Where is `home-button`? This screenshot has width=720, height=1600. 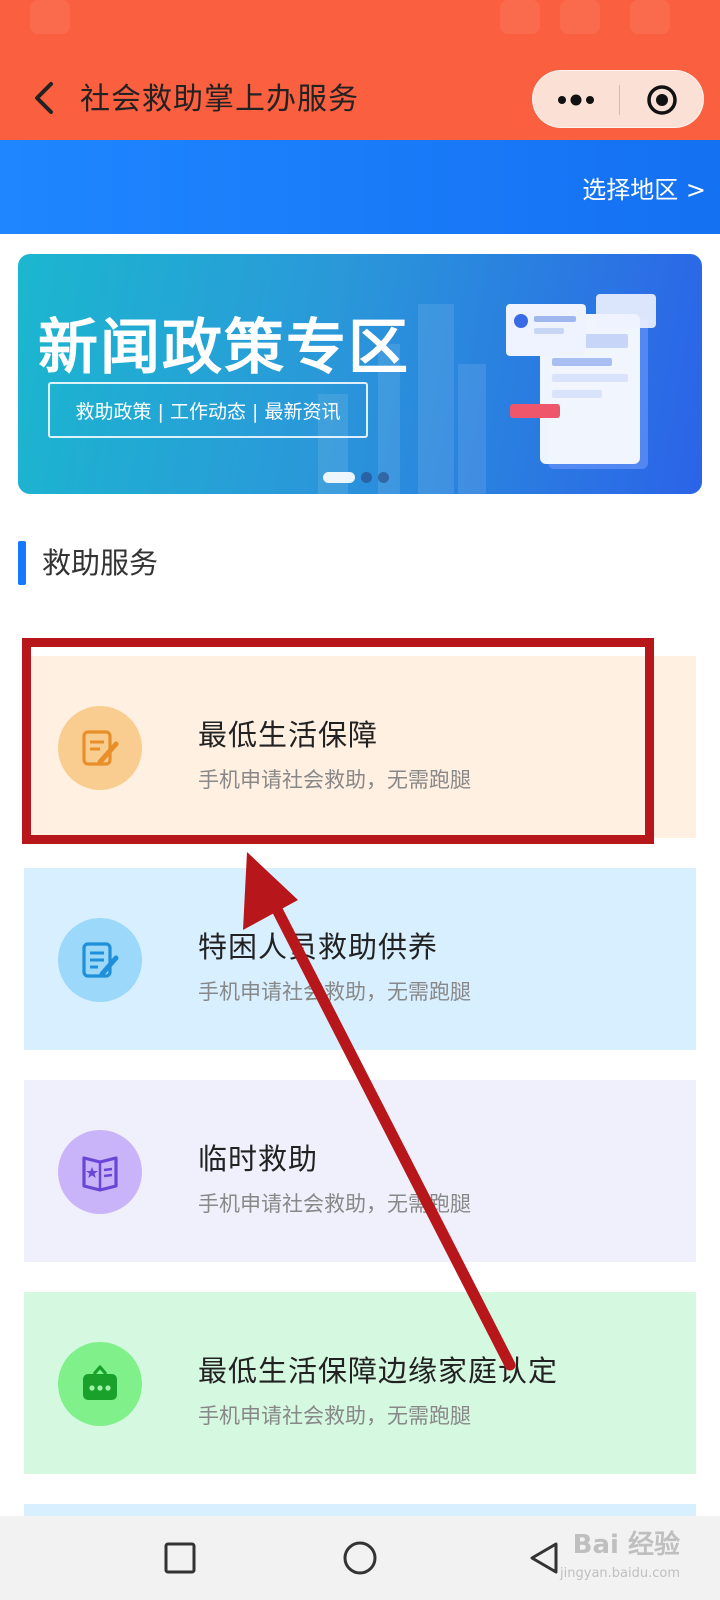 home-button is located at coordinates (360, 1558).